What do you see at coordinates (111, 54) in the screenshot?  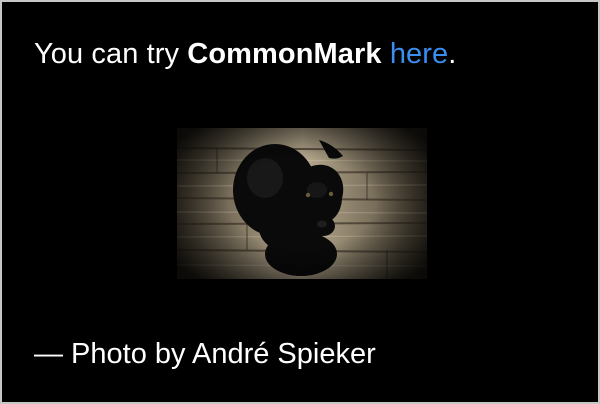 I see `intro-prefix: You can try` at bounding box center [111, 54].